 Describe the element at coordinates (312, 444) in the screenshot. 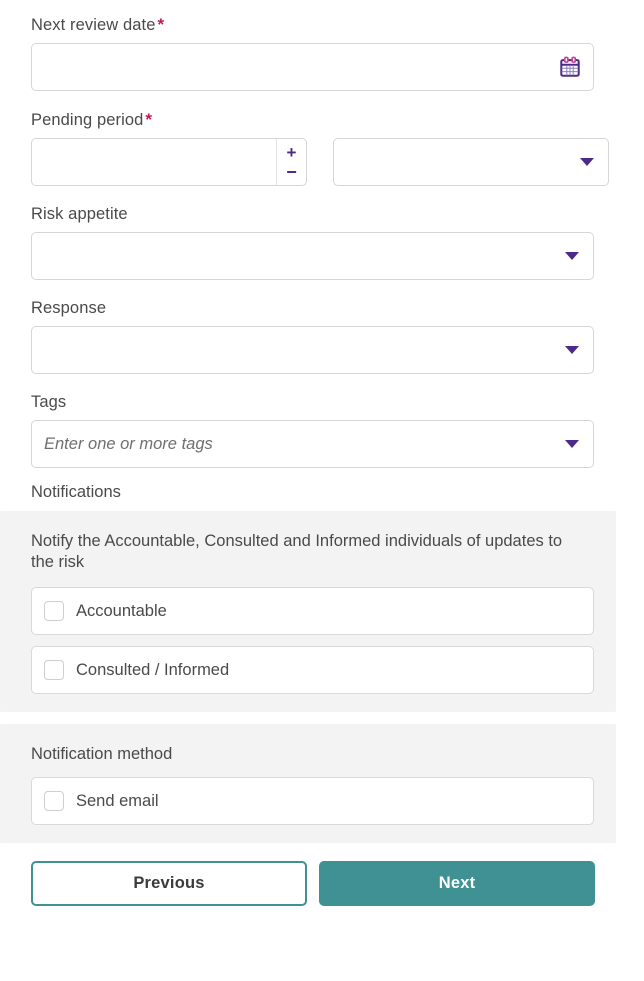

I see `tags-input: Enter one or more tags` at that location.